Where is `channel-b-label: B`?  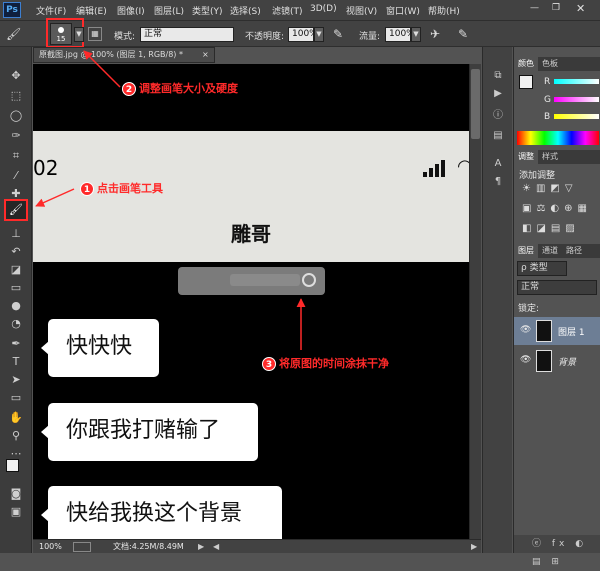 channel-b-label: B is located at coordinates (547, 117).